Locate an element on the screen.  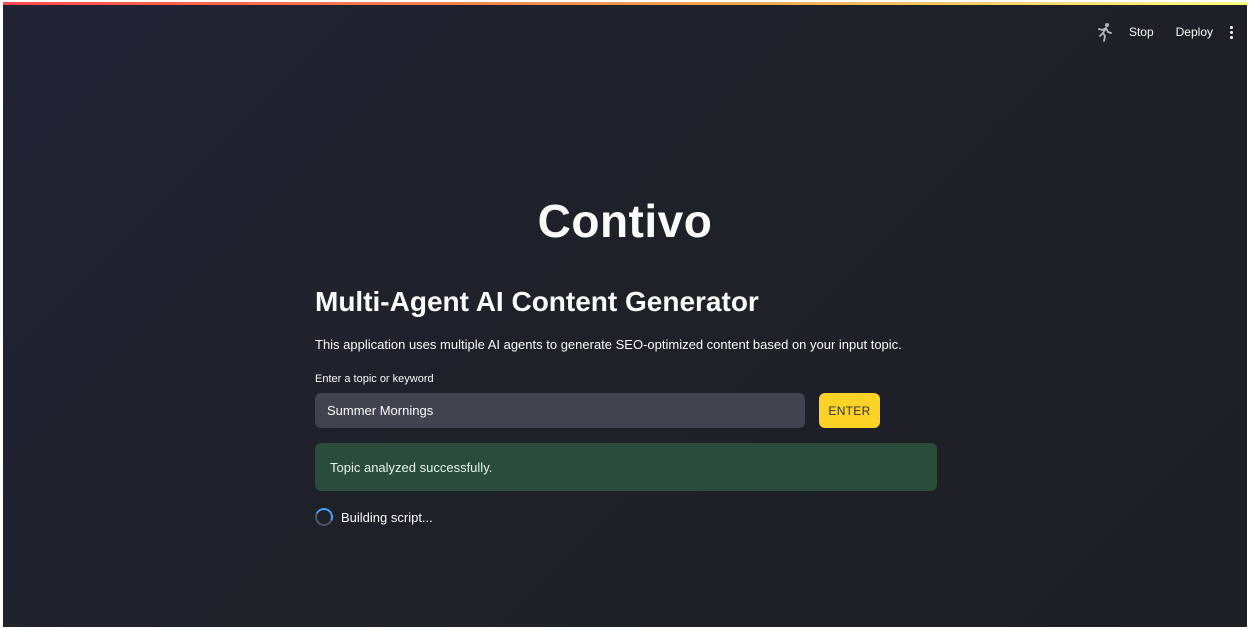
running-man-icon is located at coordinates (1105, 32).